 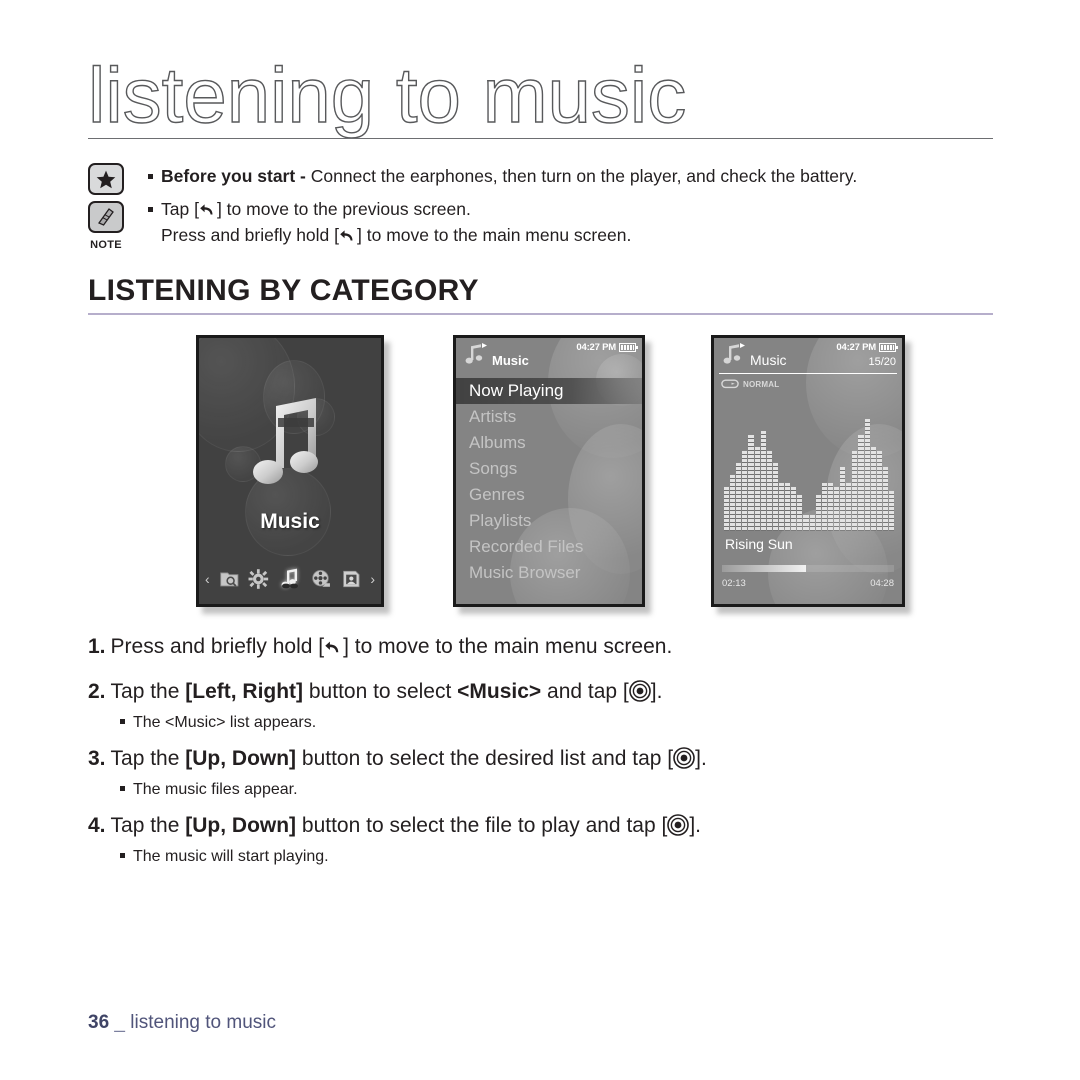 What do you see at coordinates (761, 384) in the screenshot?
I see `repeat-mode-label: NORMAL` at bounding box center [761, 384].